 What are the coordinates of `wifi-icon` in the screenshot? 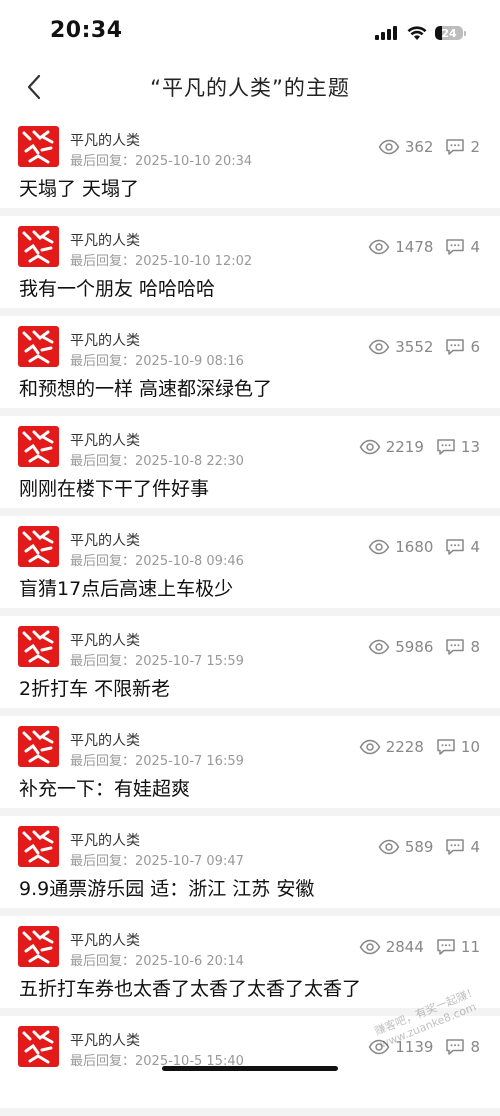 It's located at (417, 32).